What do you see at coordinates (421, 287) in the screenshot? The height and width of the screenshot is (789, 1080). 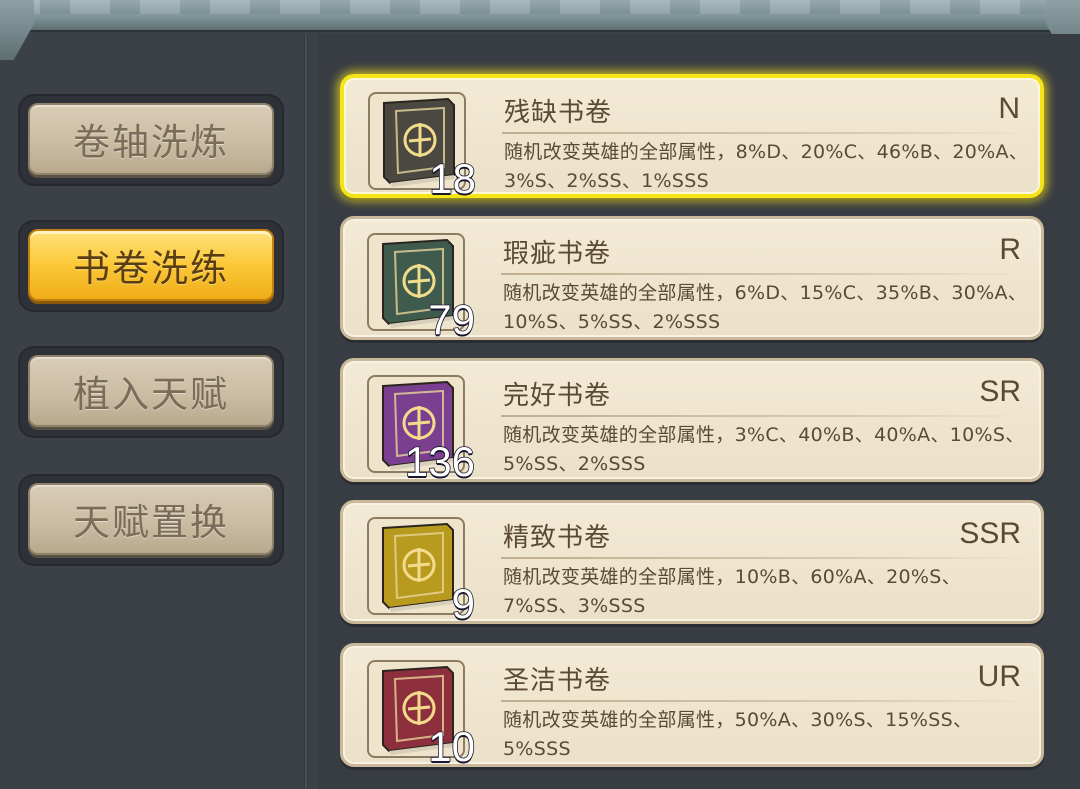 I see `book-icon: 79` at bounding box center [421, 287].